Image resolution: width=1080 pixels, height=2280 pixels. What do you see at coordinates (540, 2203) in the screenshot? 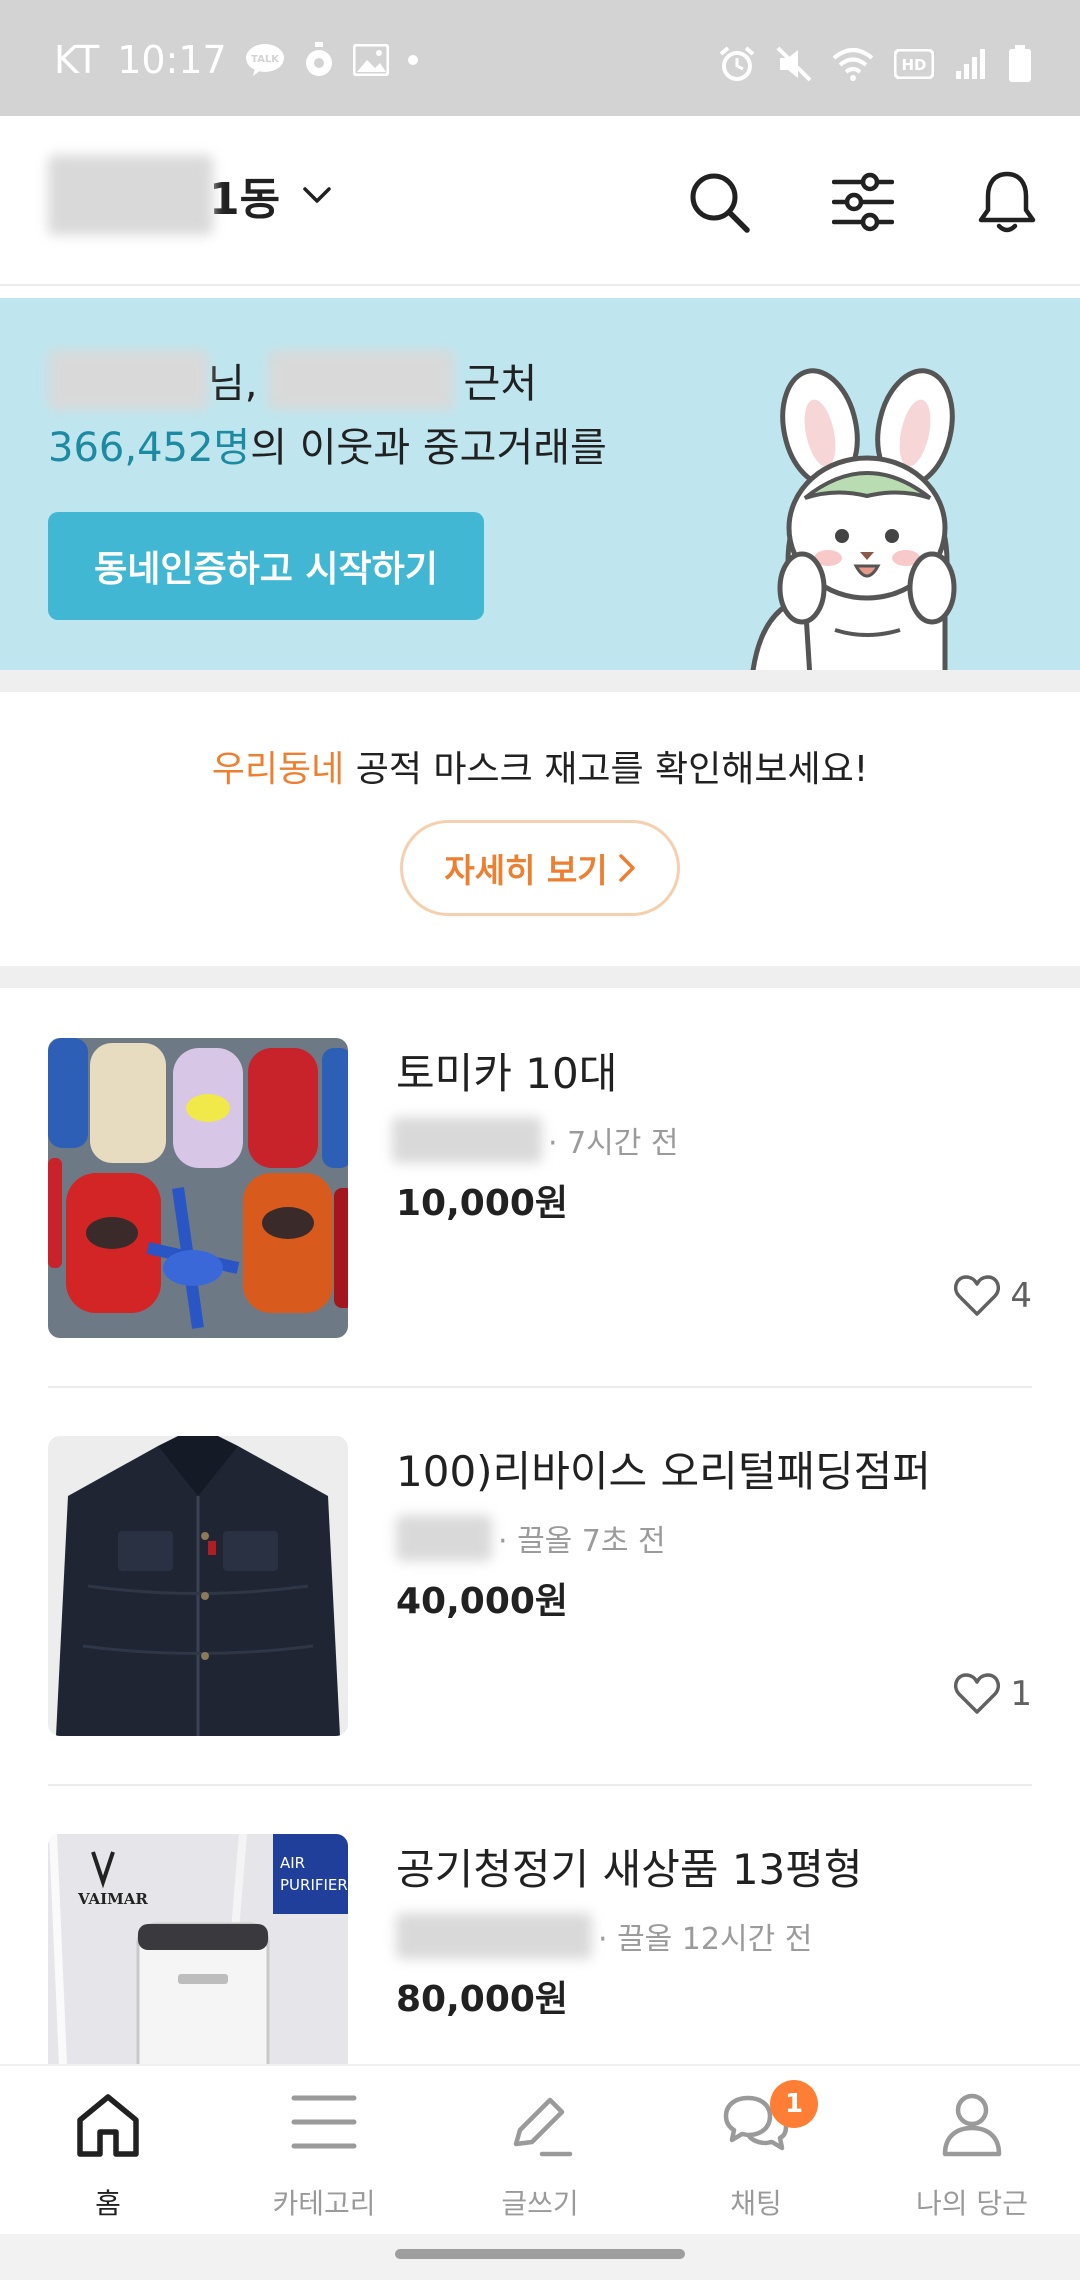
I see `nav-label-write: 글쓰기` at bounding box center [540, 2203].